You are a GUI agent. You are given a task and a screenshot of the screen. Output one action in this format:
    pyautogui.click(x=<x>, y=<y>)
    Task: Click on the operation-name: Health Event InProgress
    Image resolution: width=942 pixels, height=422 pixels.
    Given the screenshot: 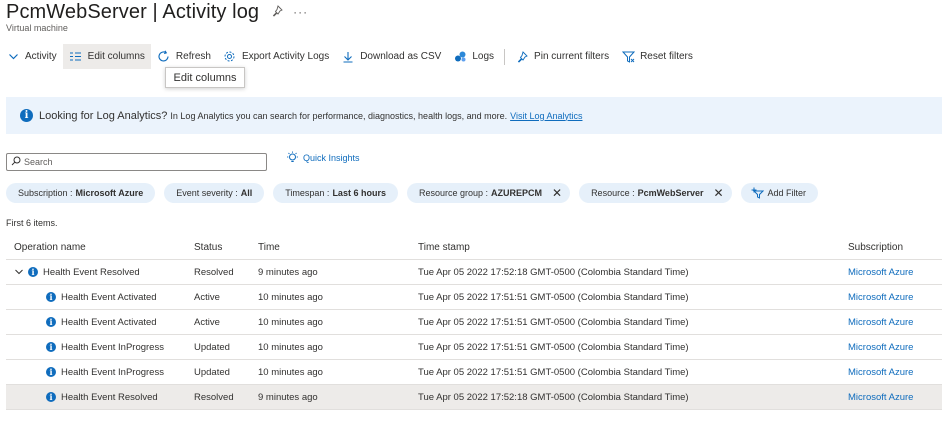 What is the action you would take?
    pyautogui.click(x=112, y=372)
    